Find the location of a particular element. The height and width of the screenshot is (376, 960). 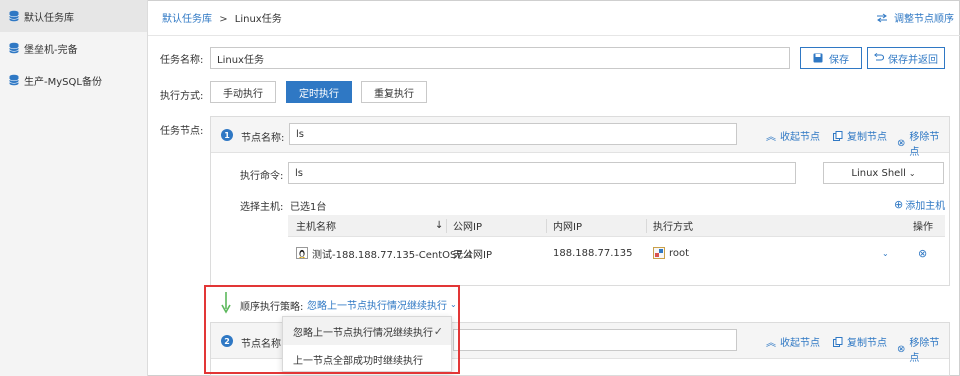

sidebar-item-bastion: 堡垒机-完备 is located at coordinates (73, 48).